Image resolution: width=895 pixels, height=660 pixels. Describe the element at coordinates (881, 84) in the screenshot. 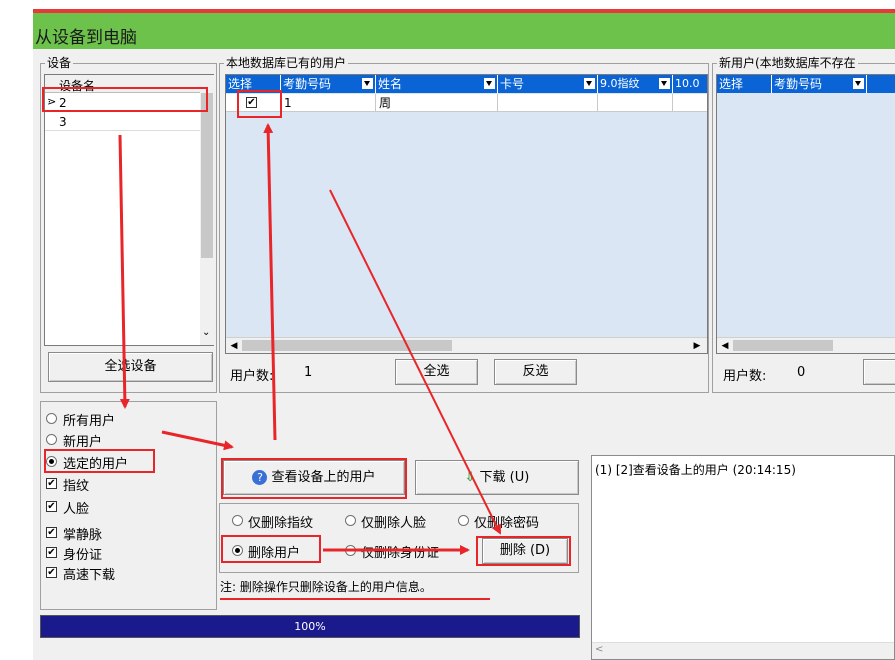

I see `col-name` at that location.